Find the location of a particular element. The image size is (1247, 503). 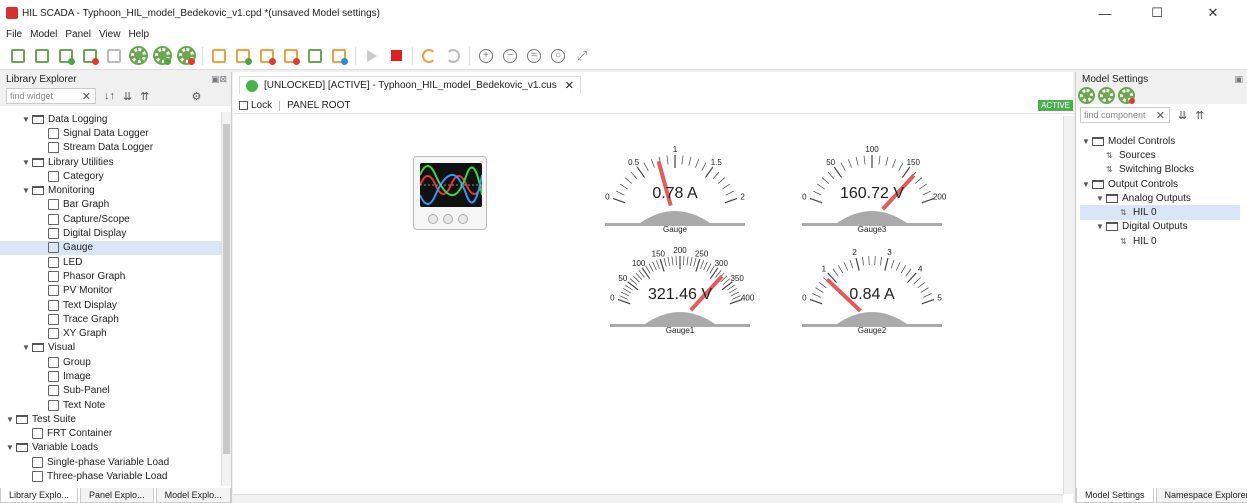

widget-add-button is located at coordinates (66, 56).